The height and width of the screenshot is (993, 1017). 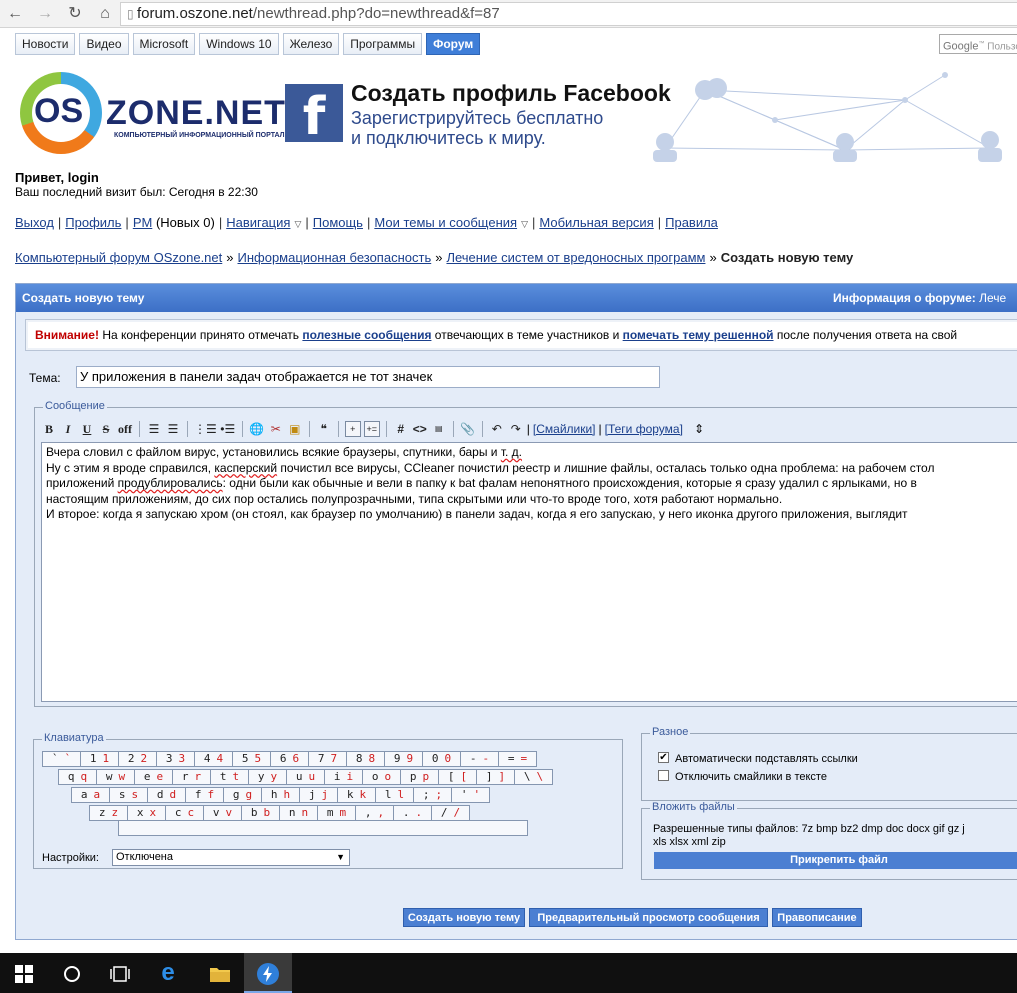 I want to click on quote-icon: ❝, so click(x=324, y=429).